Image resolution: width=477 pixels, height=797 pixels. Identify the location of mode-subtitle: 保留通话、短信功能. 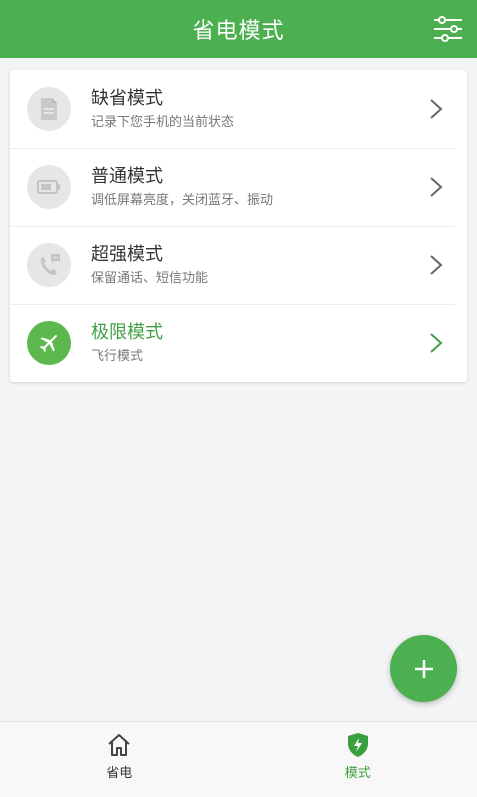
(150, 278).